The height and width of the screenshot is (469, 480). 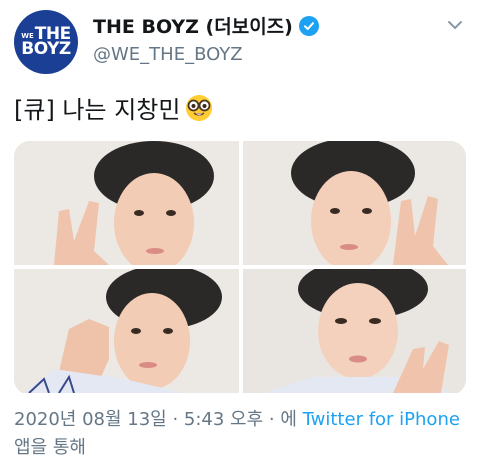 What do you see at coordinates (308, 25) in the screenshot?
I see `verified-badge-icon` at bounding box center [308, 25].